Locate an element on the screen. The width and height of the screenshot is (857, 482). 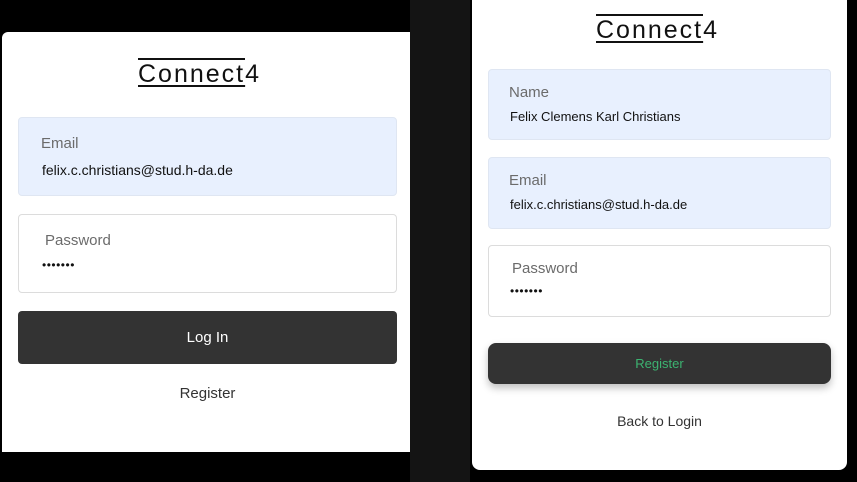
login-button: Log In is located at coordinates (207, 337).